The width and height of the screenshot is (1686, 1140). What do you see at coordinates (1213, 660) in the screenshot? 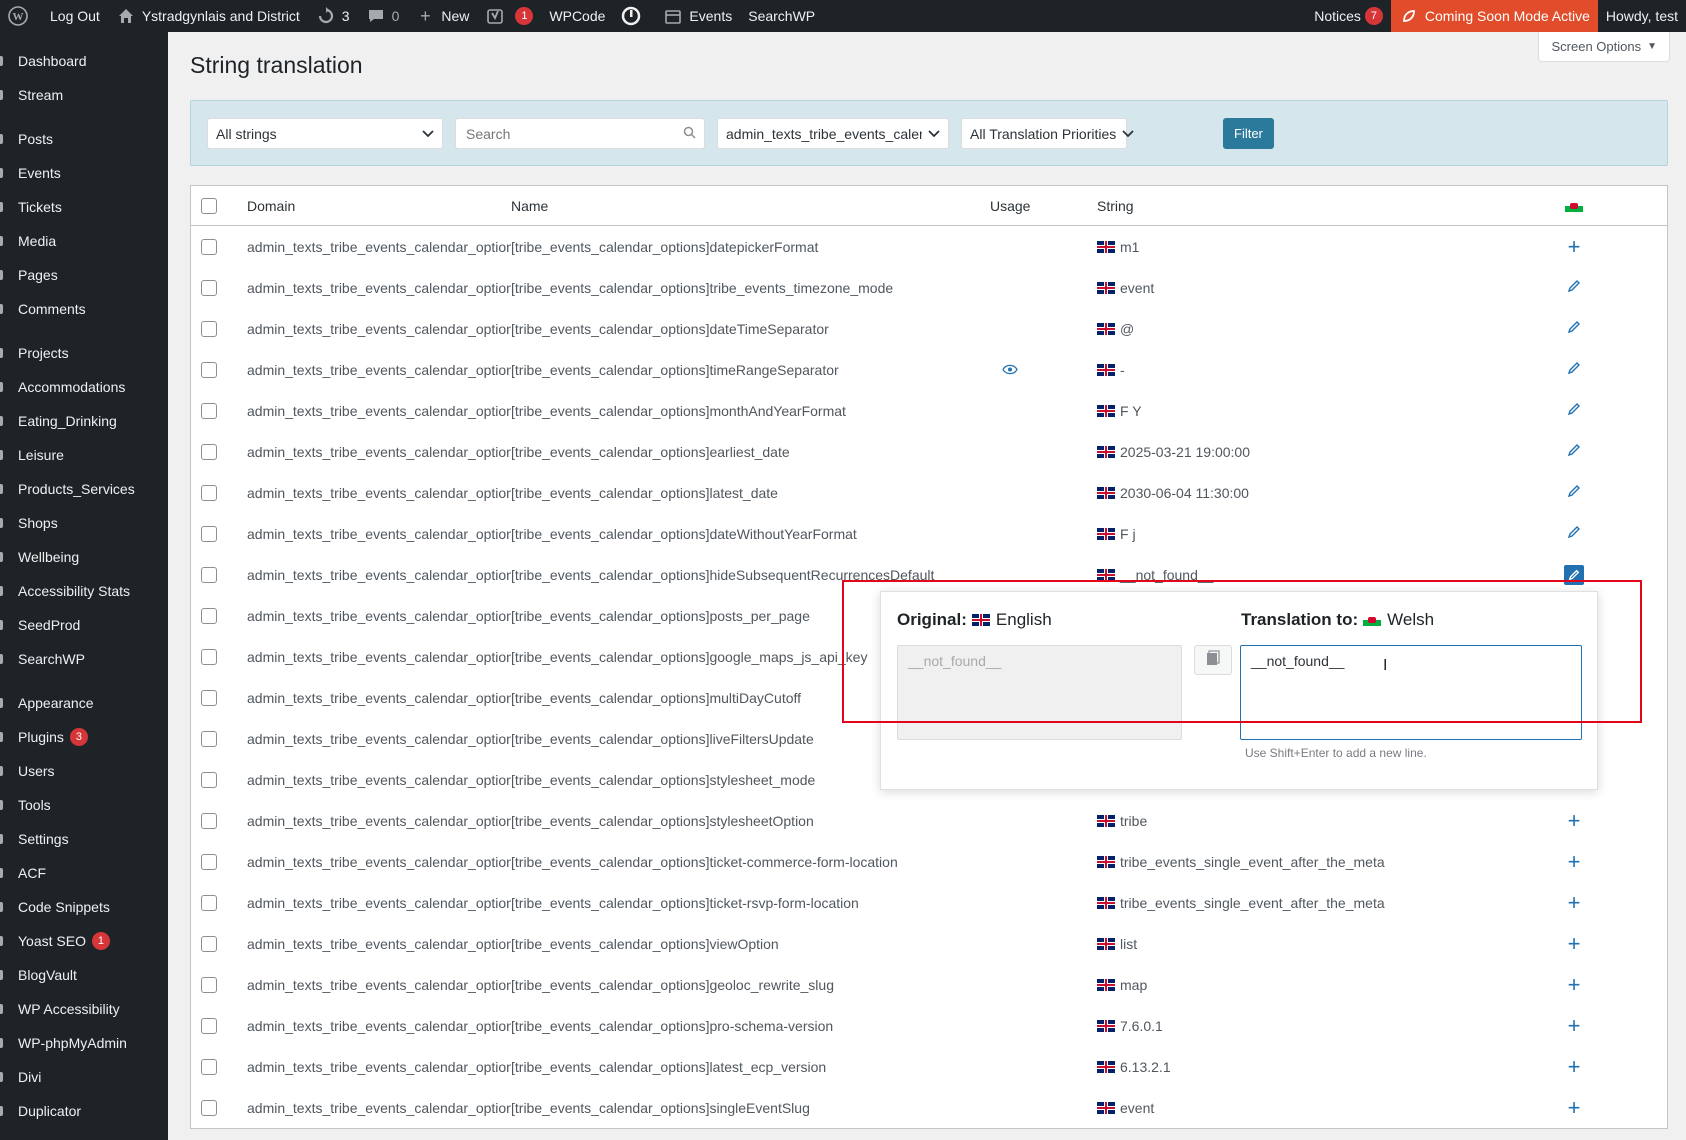
I see `copy-original-button` at bounding box center [1213, 660].